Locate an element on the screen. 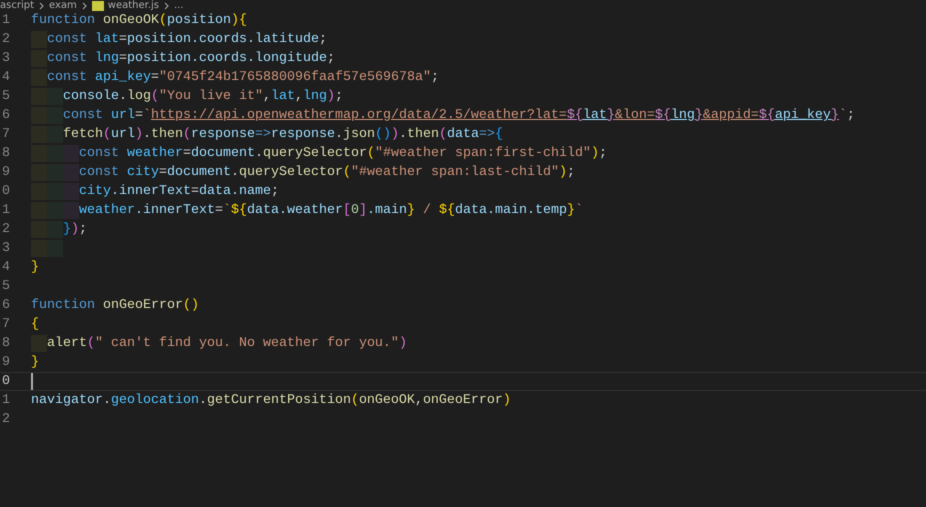 This screenshot has width=926, height=507. code-line: function onGeoError() is located at coordinates (115, 305).